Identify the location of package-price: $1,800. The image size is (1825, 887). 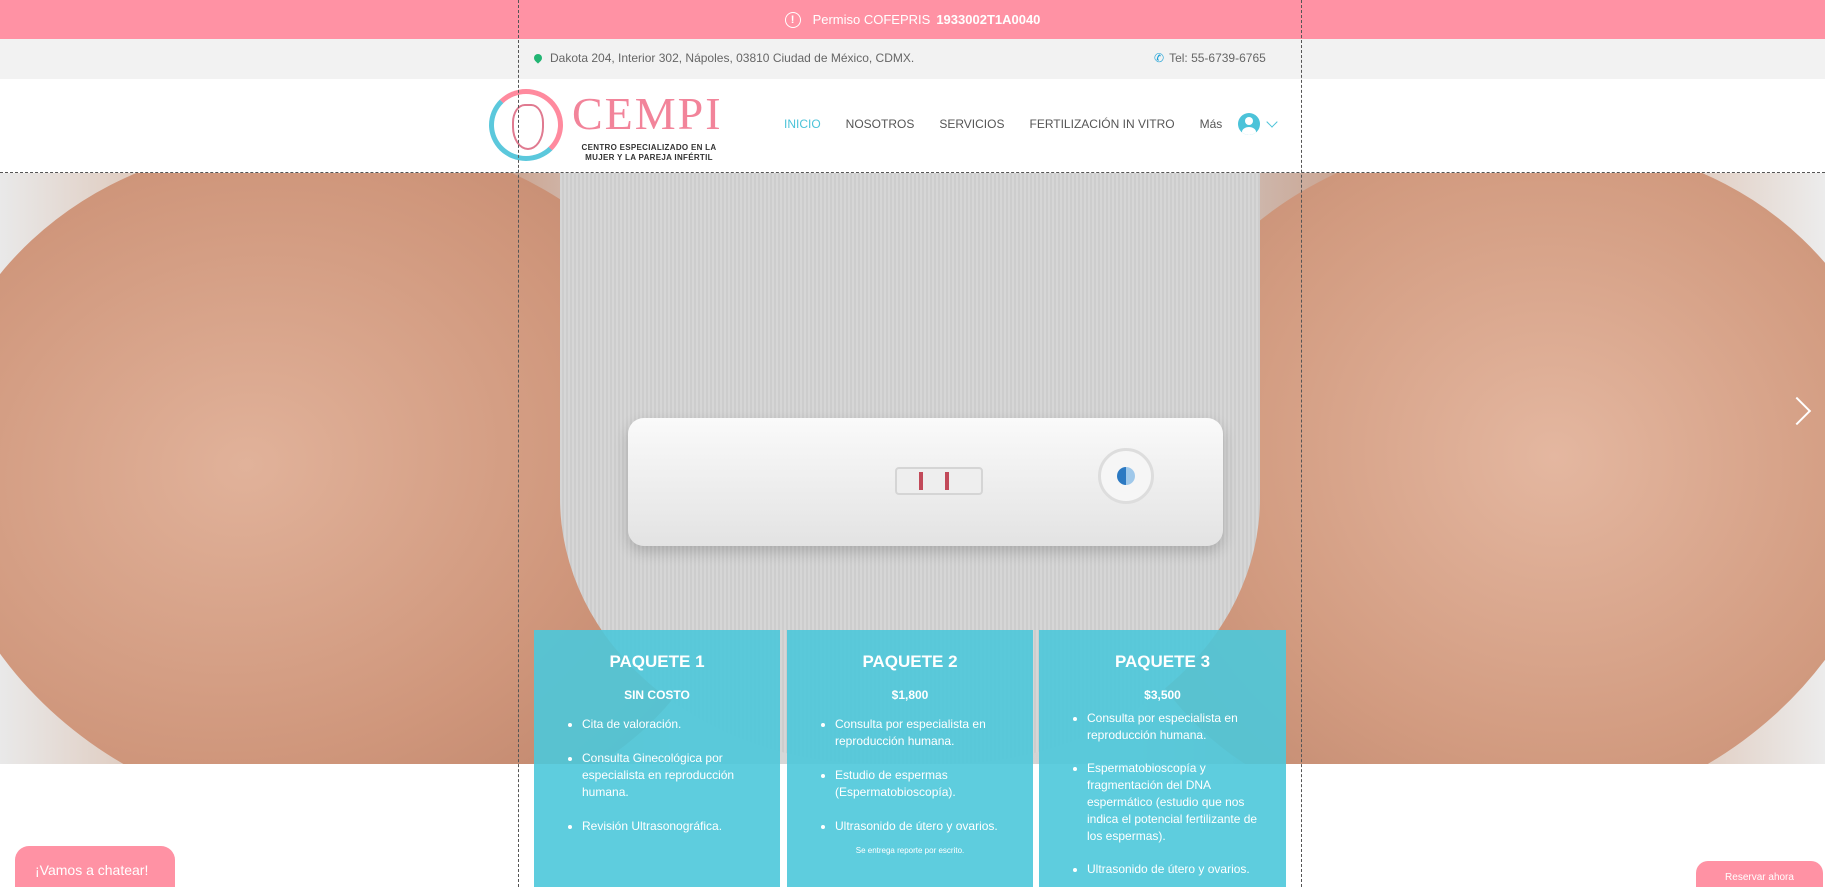
(910, 695).